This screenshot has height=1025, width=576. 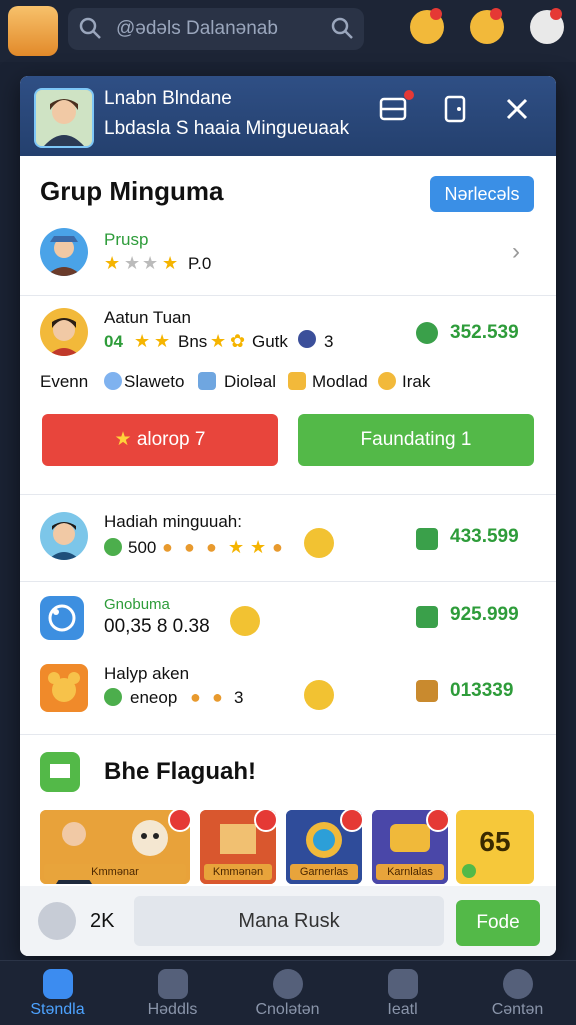 I want to click on red-action-button: ★ alorop 7, so click(x=160, y=440).